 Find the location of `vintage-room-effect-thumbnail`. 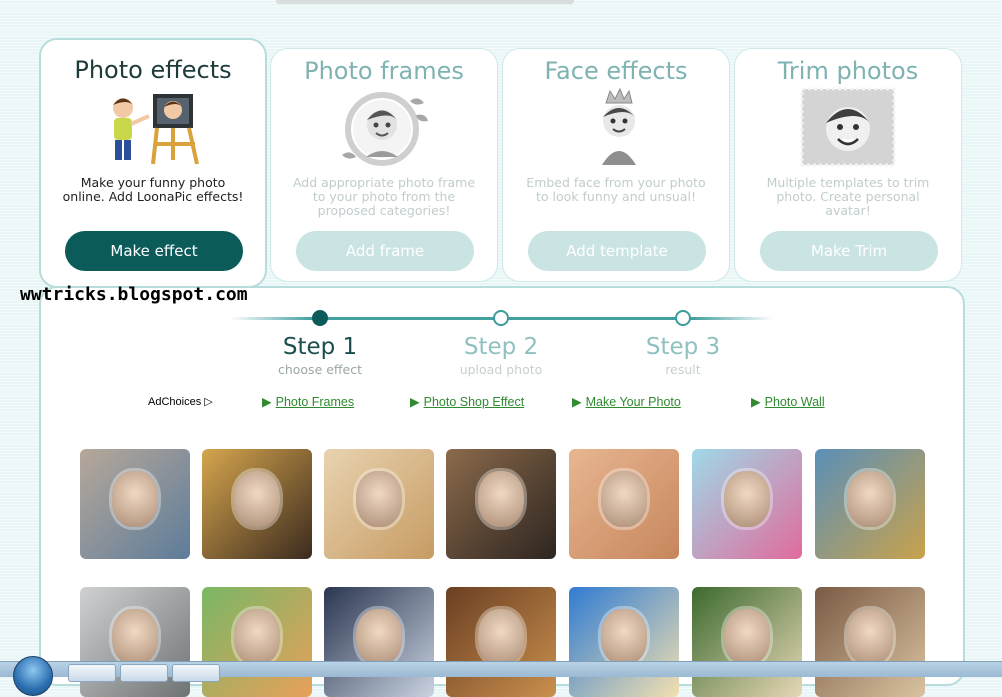

vintage-room-effect-thumbnail is located at coordinates (501, 642).